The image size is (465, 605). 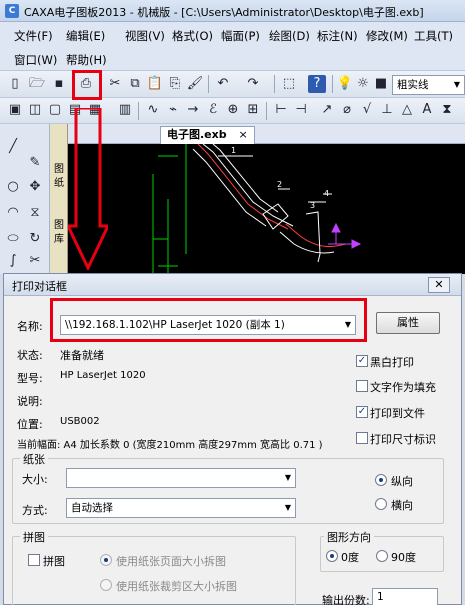 What do you see at coordinates (281, 110) in the screenshot?
I see `dimension-icon: ⊢` at bounding box center [281, 110].